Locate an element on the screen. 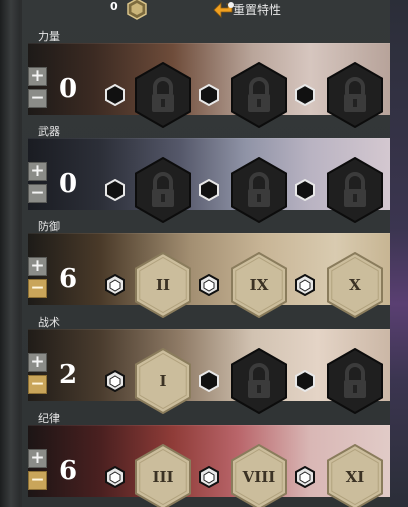  major-trait-slot: X is located at coordinates (355, 285).